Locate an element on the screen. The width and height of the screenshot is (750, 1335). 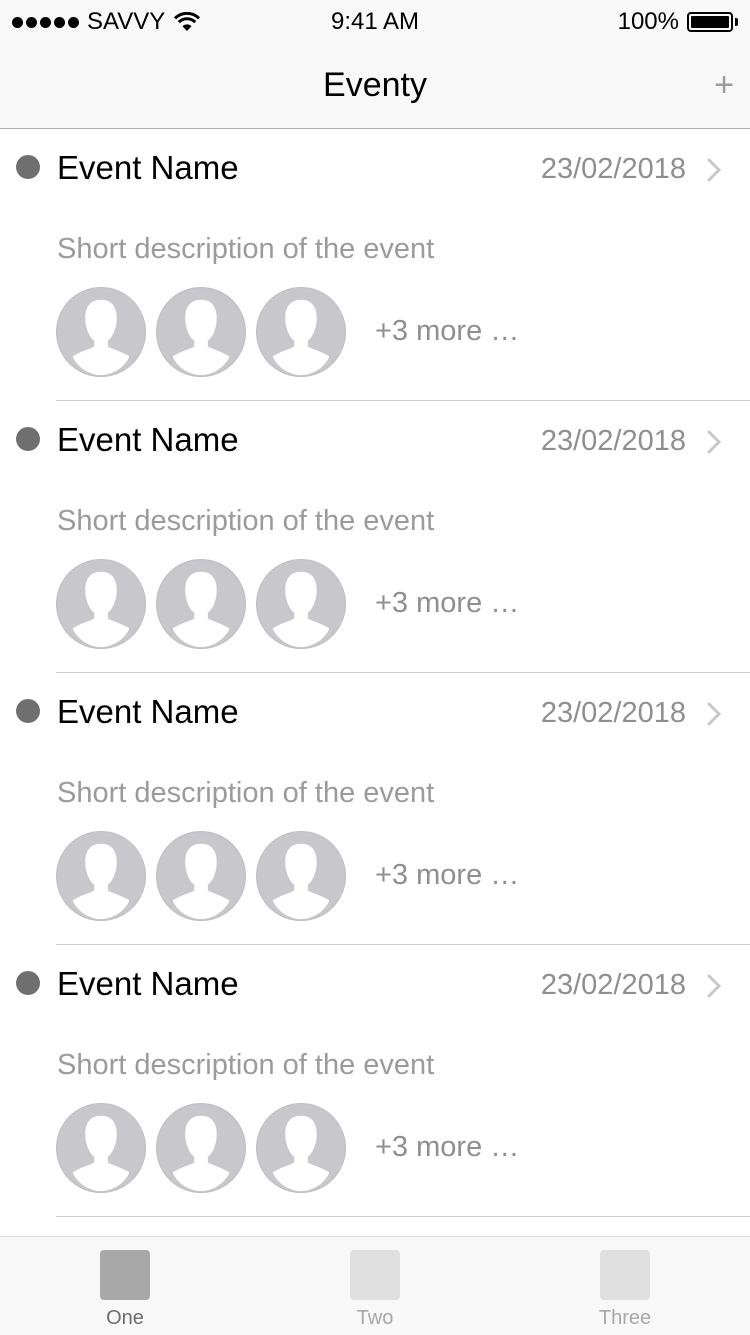
tab-bar: One Two Three is located at coordinates (375, 1285).